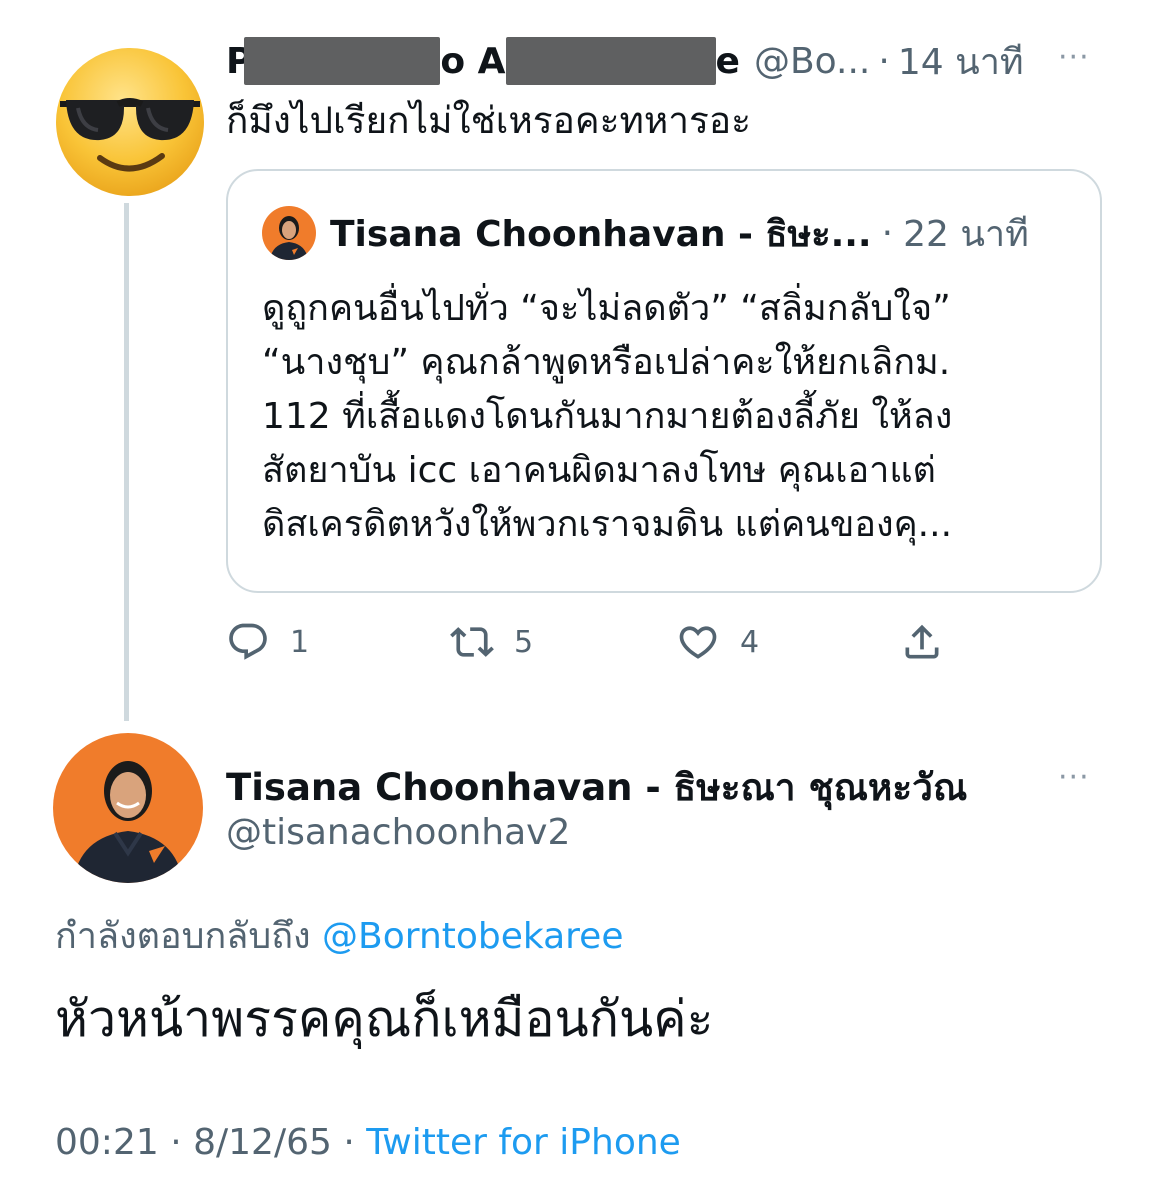  Describe the element at coordinates (472, 642) in the screenshot. I see `retweet-icon` at that location.